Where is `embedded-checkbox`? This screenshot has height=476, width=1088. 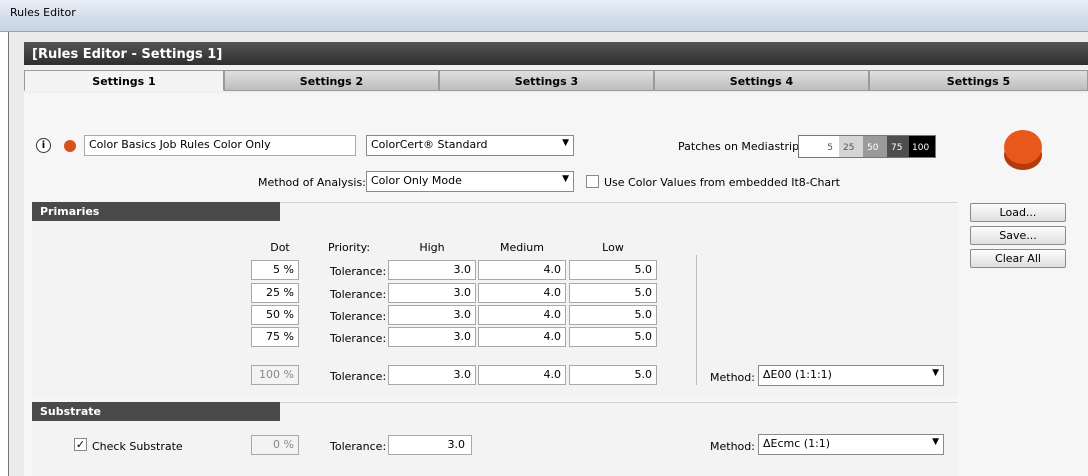
embedded-checkbox is located at coordinates (592, 181).